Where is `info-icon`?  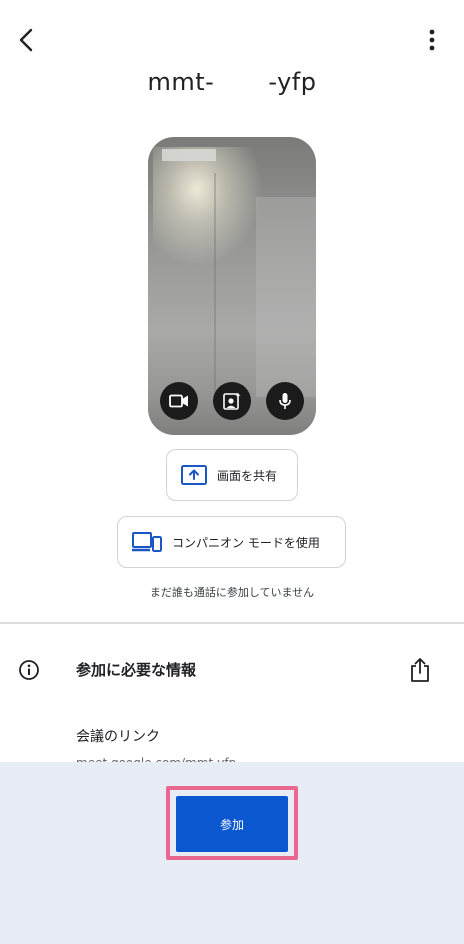
info-icon is located at coordinates (29, 670).